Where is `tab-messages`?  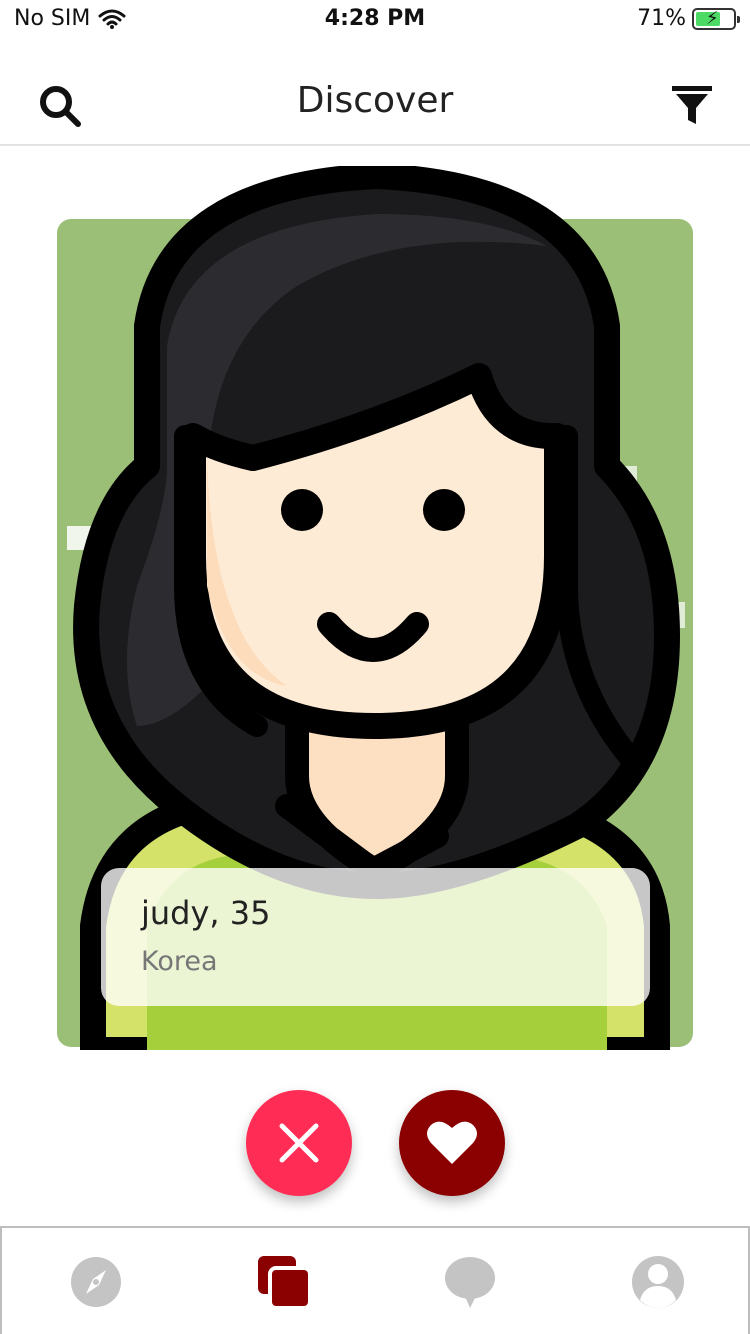
tab-messages is located at coordinates (470, 1282).